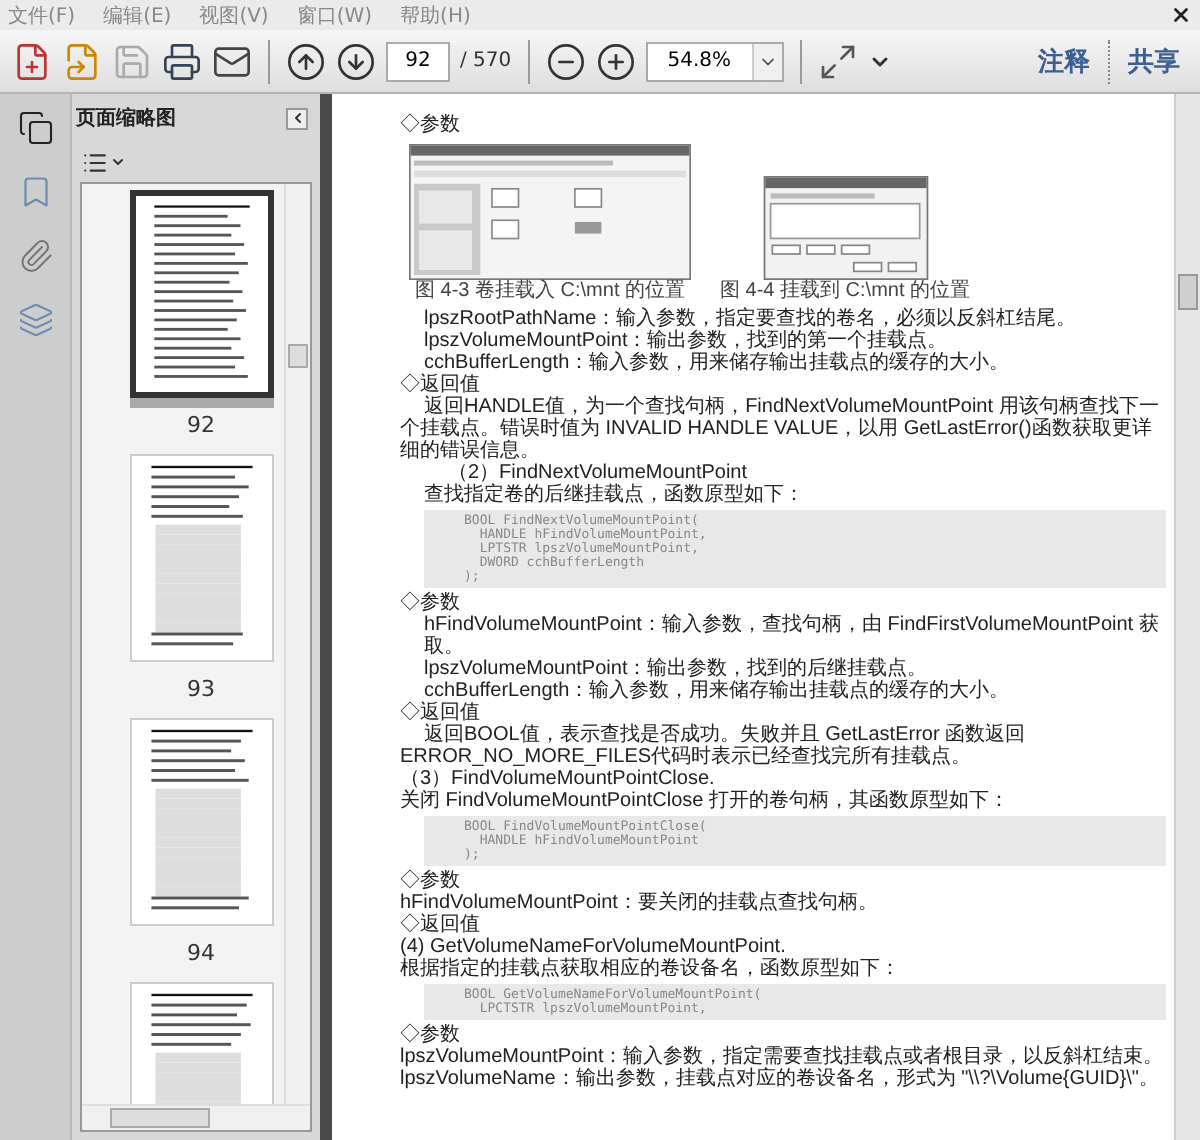 This screenshot has height=1140, width=1200. I want to click on text-line: 根据指定的挂载点获取相应的卷设备名，函数原型如下：, so click(651, 969).